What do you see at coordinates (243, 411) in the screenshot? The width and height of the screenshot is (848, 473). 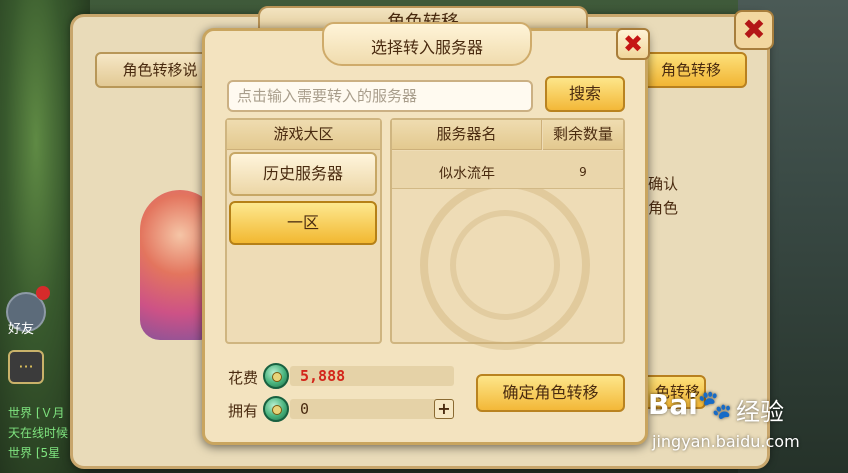 I see `owned-label: 拥有` at bounding box center [243, 411].